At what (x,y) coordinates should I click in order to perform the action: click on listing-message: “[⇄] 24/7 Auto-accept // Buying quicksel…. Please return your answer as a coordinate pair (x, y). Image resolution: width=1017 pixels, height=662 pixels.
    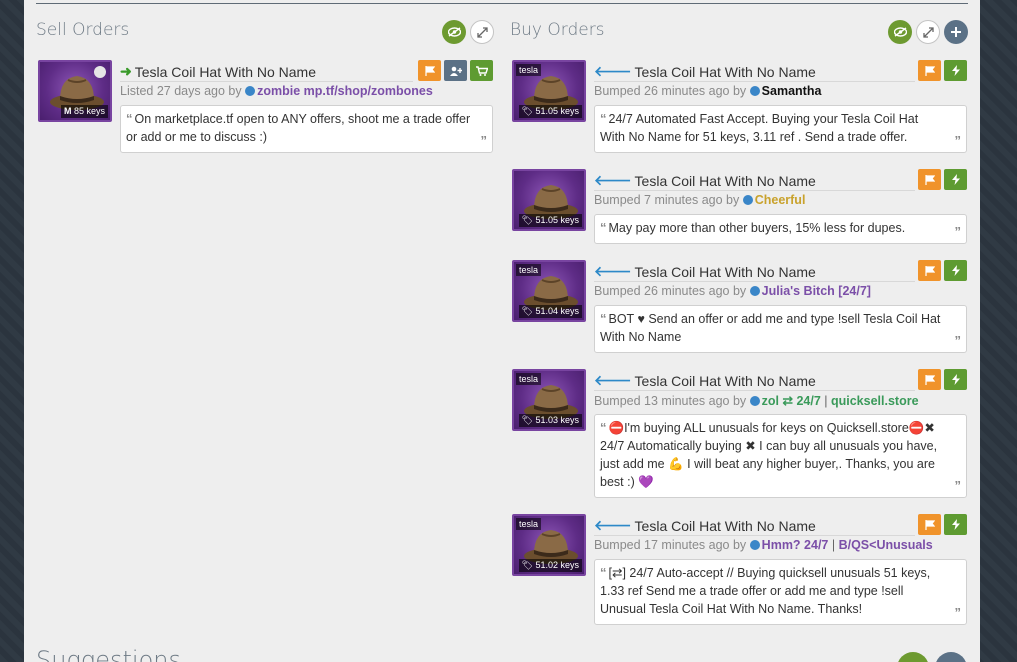
    Looking at the image, I should click on (780, 592).